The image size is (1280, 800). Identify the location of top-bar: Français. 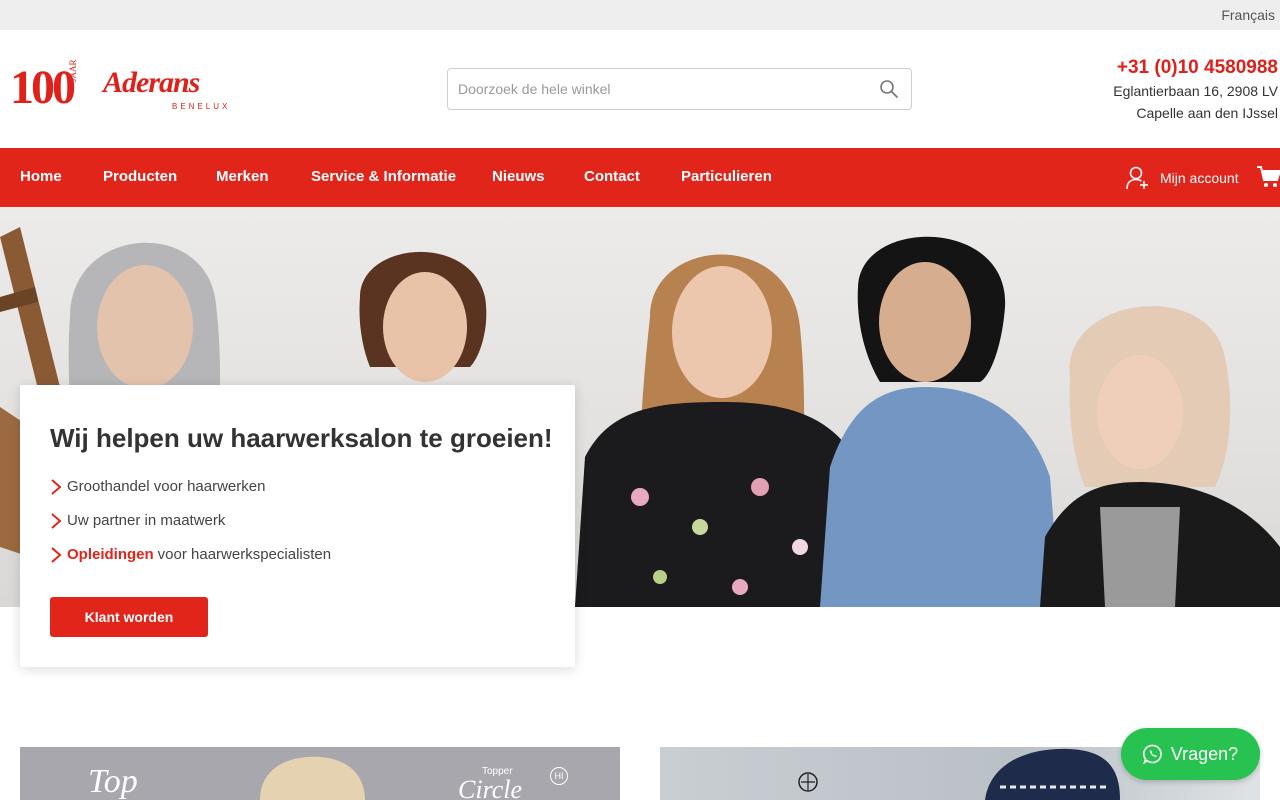
(640, 15).